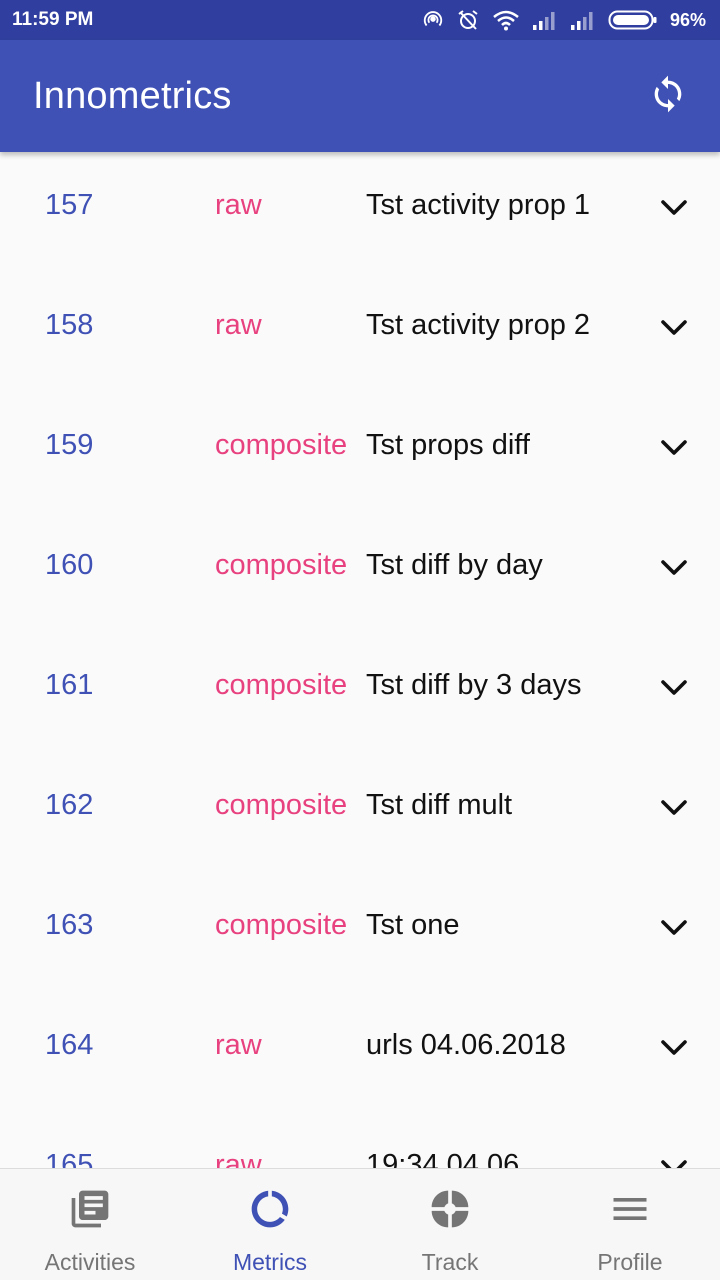  What do you see at coordinates (439, 805) in the screenshot?
I see `metric-name: Tst diff mult` at bounding box center [439, 805].